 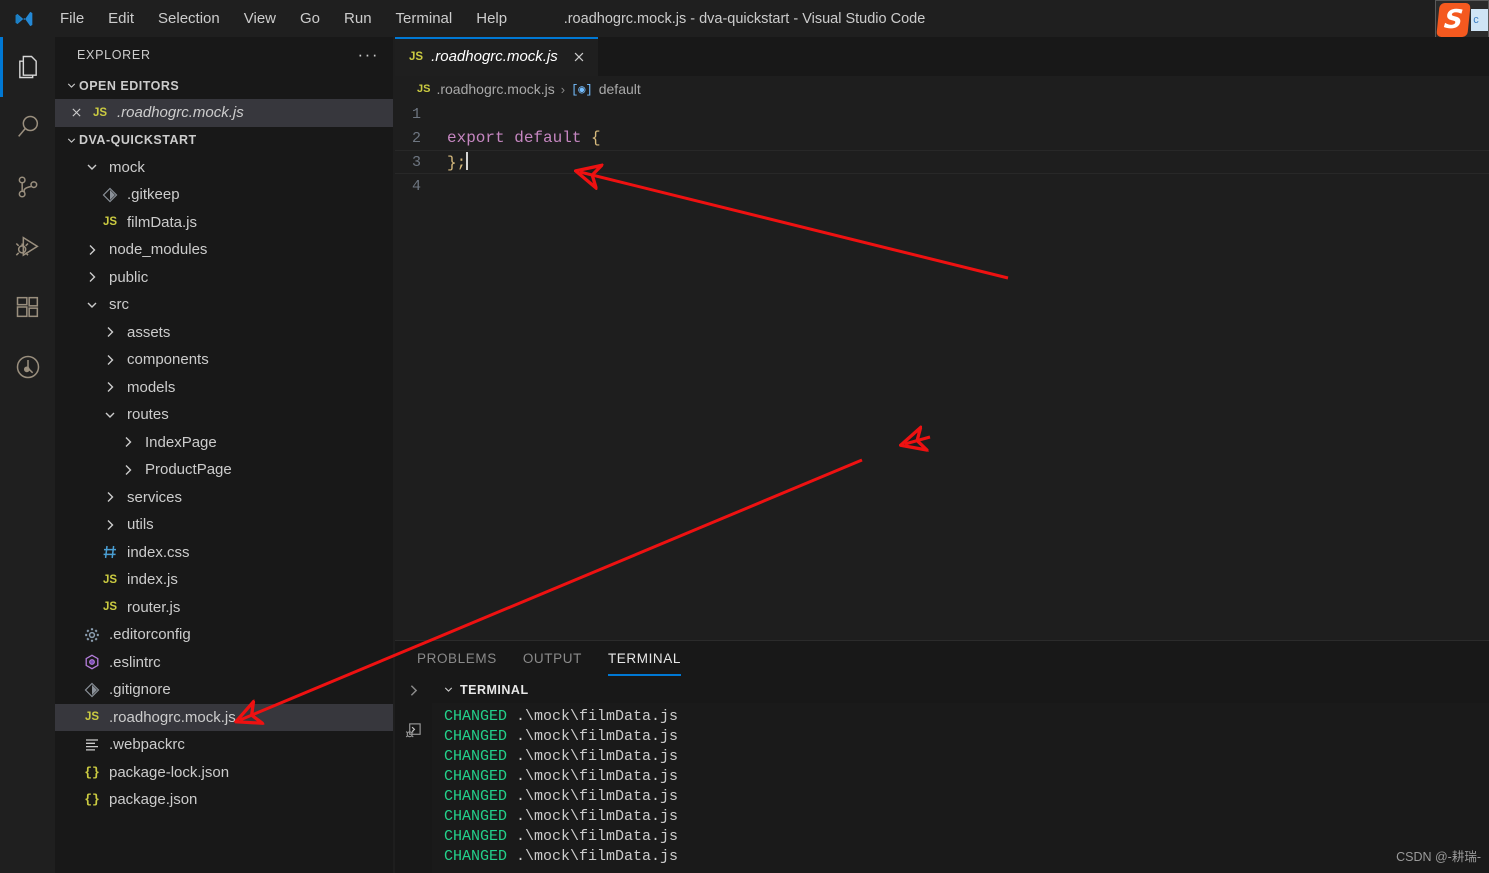 What do you see at coordinates (942, 89) in the screenshot?
I see `breadcrumb: JS .roadhogrc.mock.js › [◉] default` at bounding box center [942, 89].